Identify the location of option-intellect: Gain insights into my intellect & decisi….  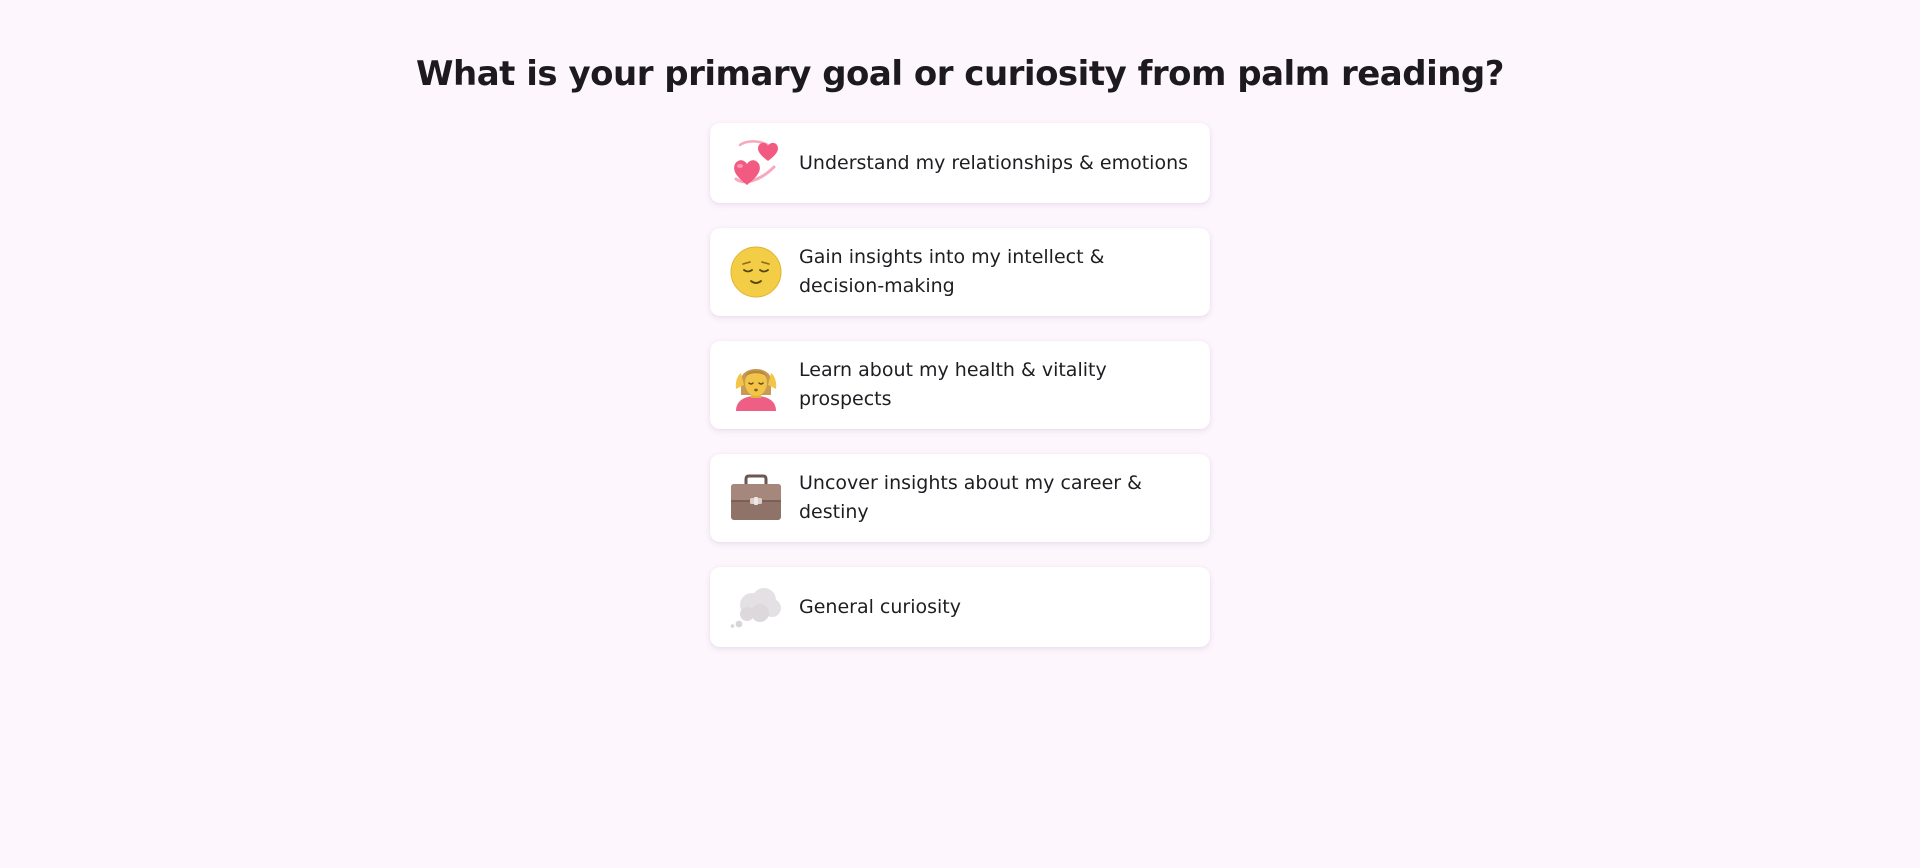
(960, 272).